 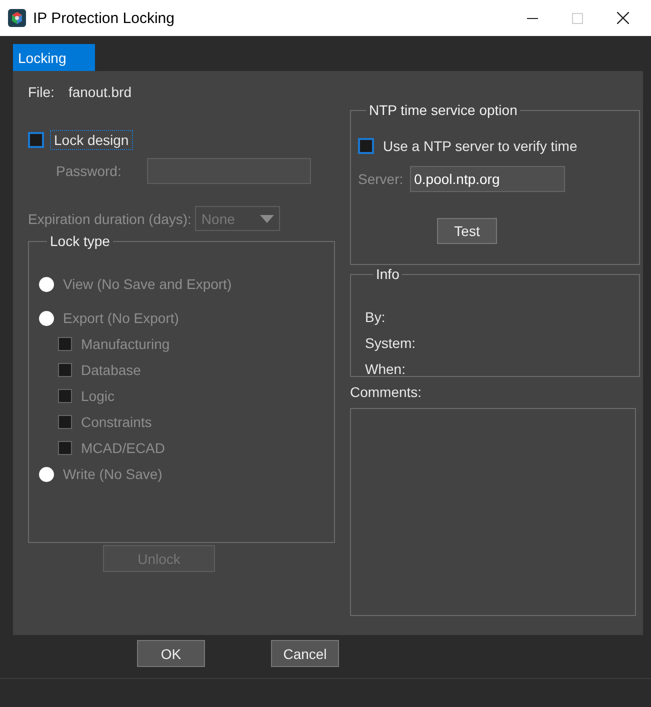 I want to click on file-label: File:, so click(x=41, y=93).